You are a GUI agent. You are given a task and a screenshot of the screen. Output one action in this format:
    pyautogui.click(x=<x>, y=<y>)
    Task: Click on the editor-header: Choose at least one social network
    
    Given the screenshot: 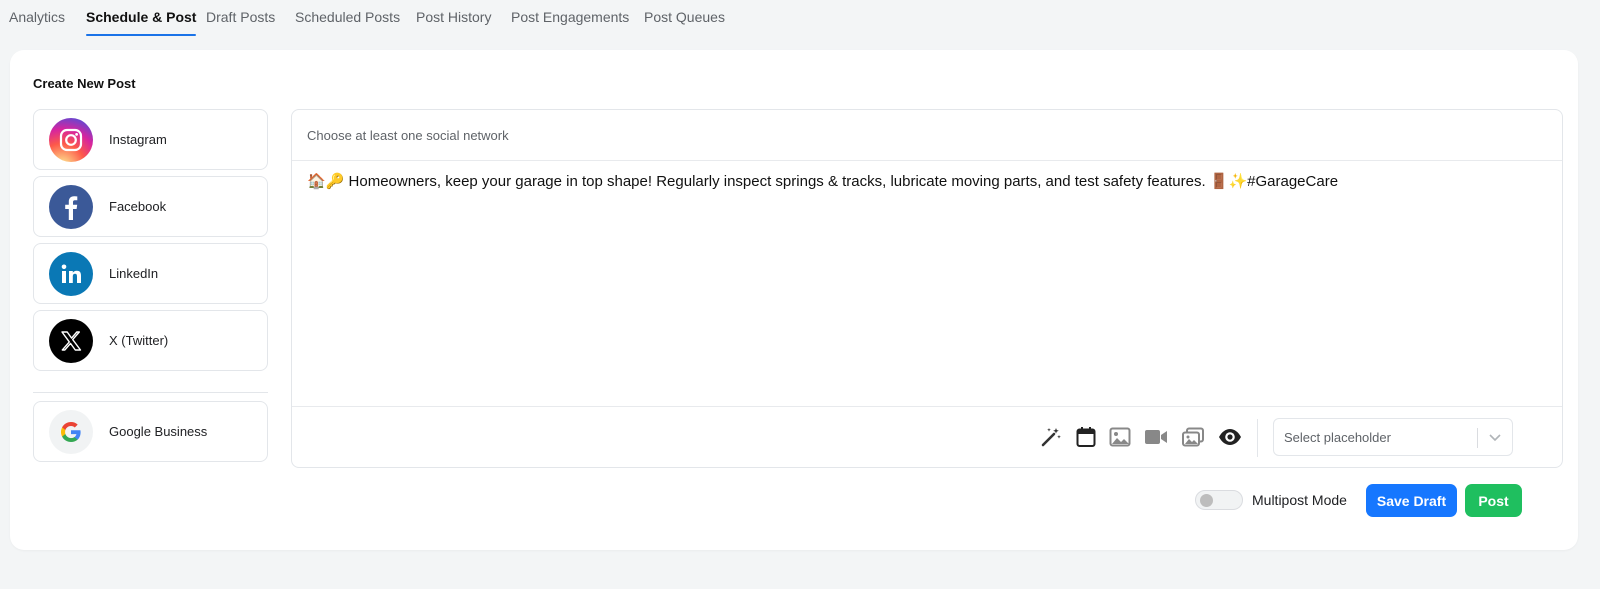 What is the action you would take?
    pyautogui.click(x=927, y=135)
    